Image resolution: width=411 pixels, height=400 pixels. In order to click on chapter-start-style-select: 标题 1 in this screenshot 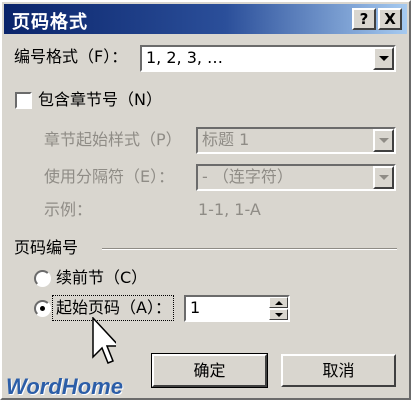, I will do `click(296, 140)`.